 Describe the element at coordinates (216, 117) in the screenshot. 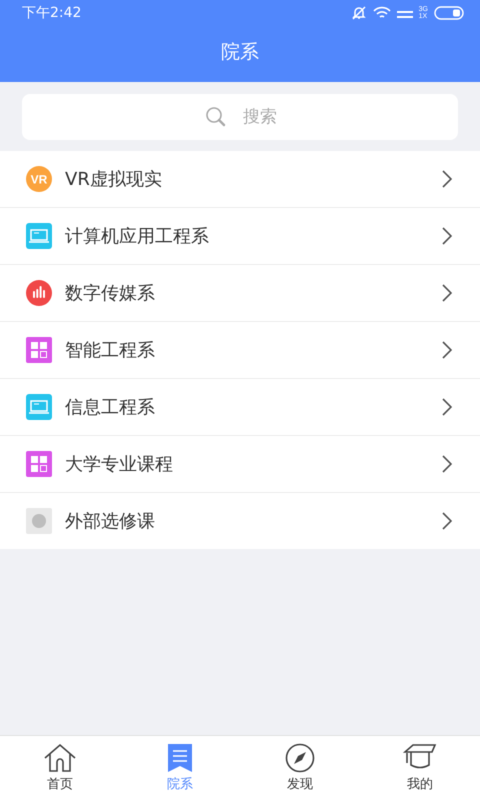

I see `search-icon` at that location.